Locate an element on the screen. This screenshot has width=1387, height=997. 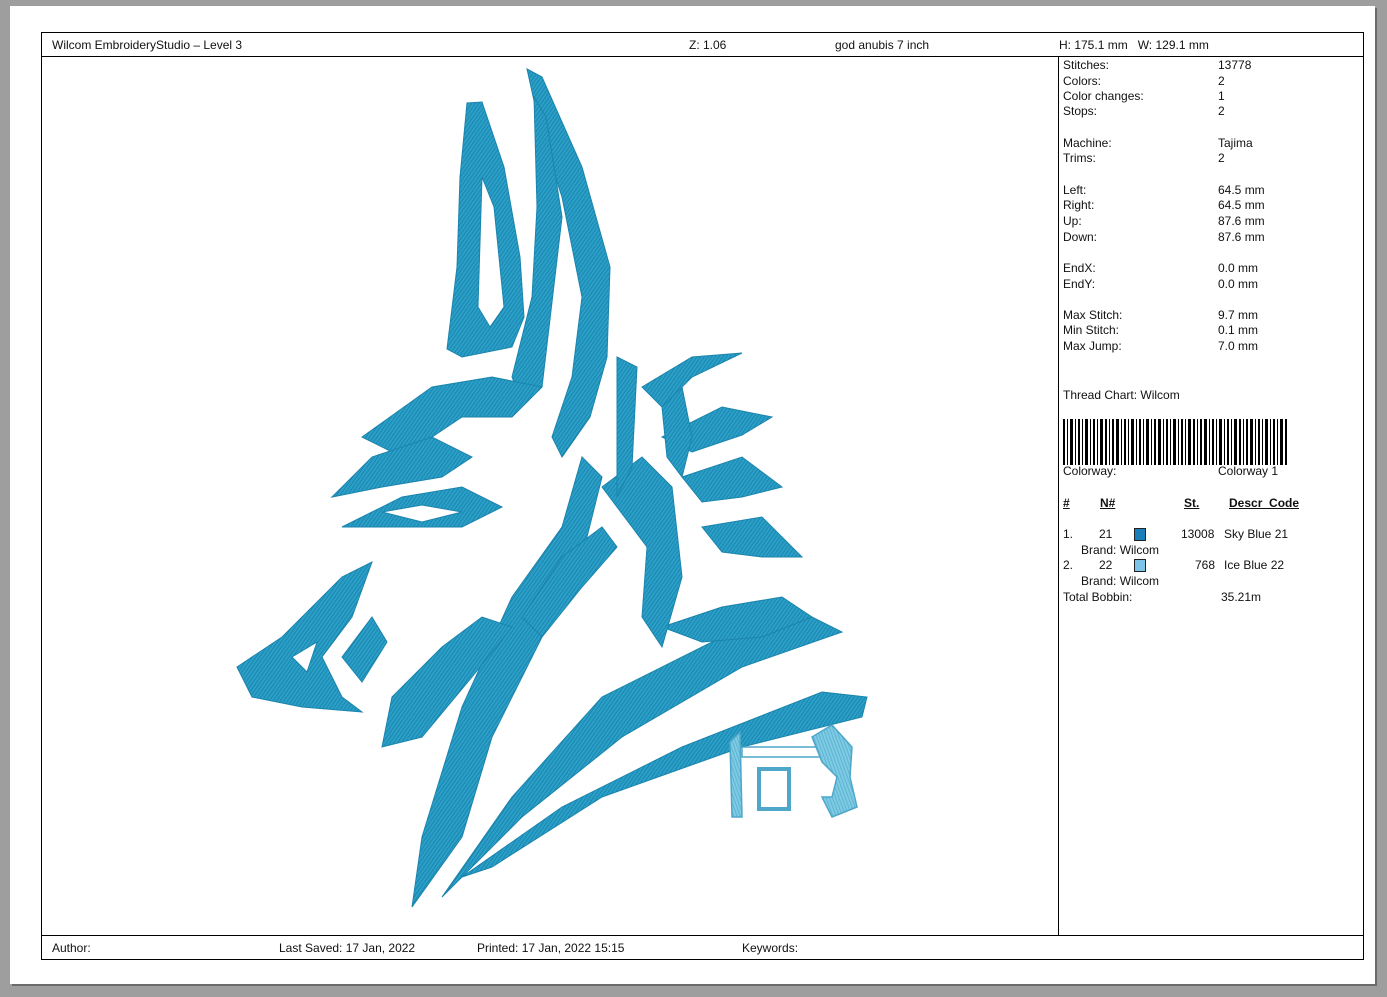
stat-stops: Stops: 2 is located at coordinates (1144, 111).